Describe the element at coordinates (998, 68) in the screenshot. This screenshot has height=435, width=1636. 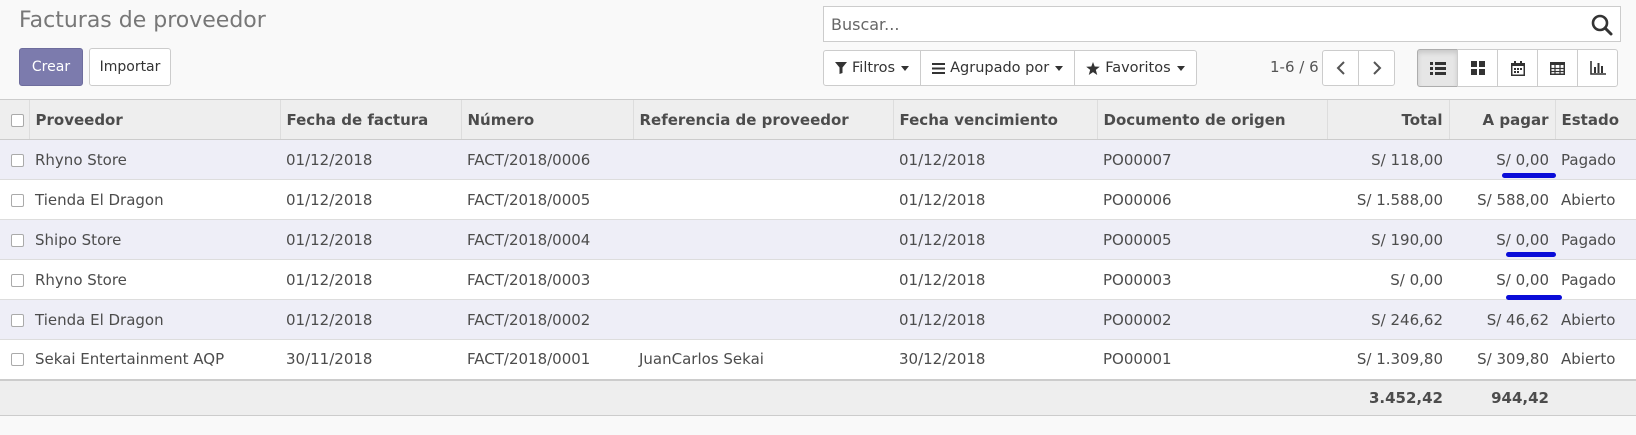
I see `group-by-dropdown: Agrupado por` at that location.